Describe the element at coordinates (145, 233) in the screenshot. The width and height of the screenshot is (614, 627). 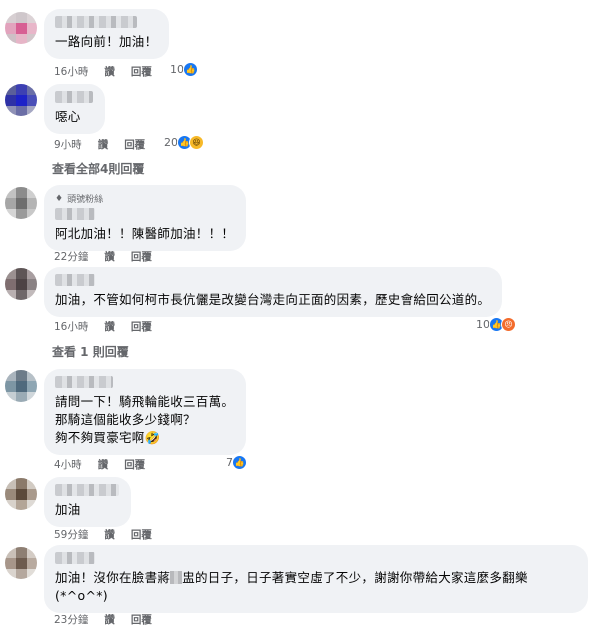
I see `comment-text: 阿北加油！！陳醫師加油！！！` at that location.